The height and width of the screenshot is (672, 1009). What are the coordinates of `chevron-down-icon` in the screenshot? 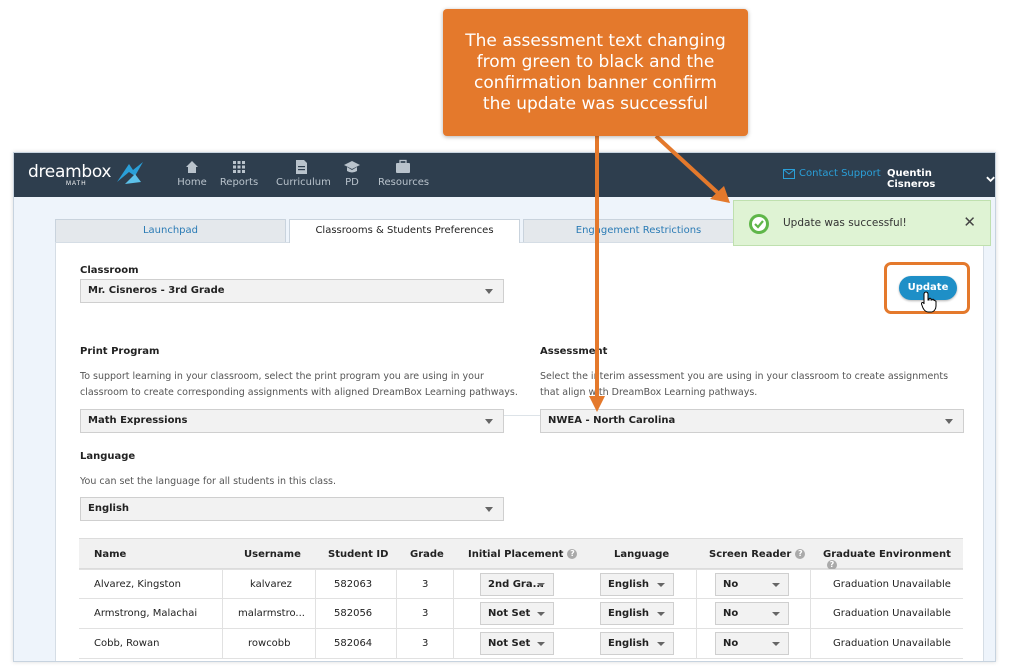 It's located at (990, 179).